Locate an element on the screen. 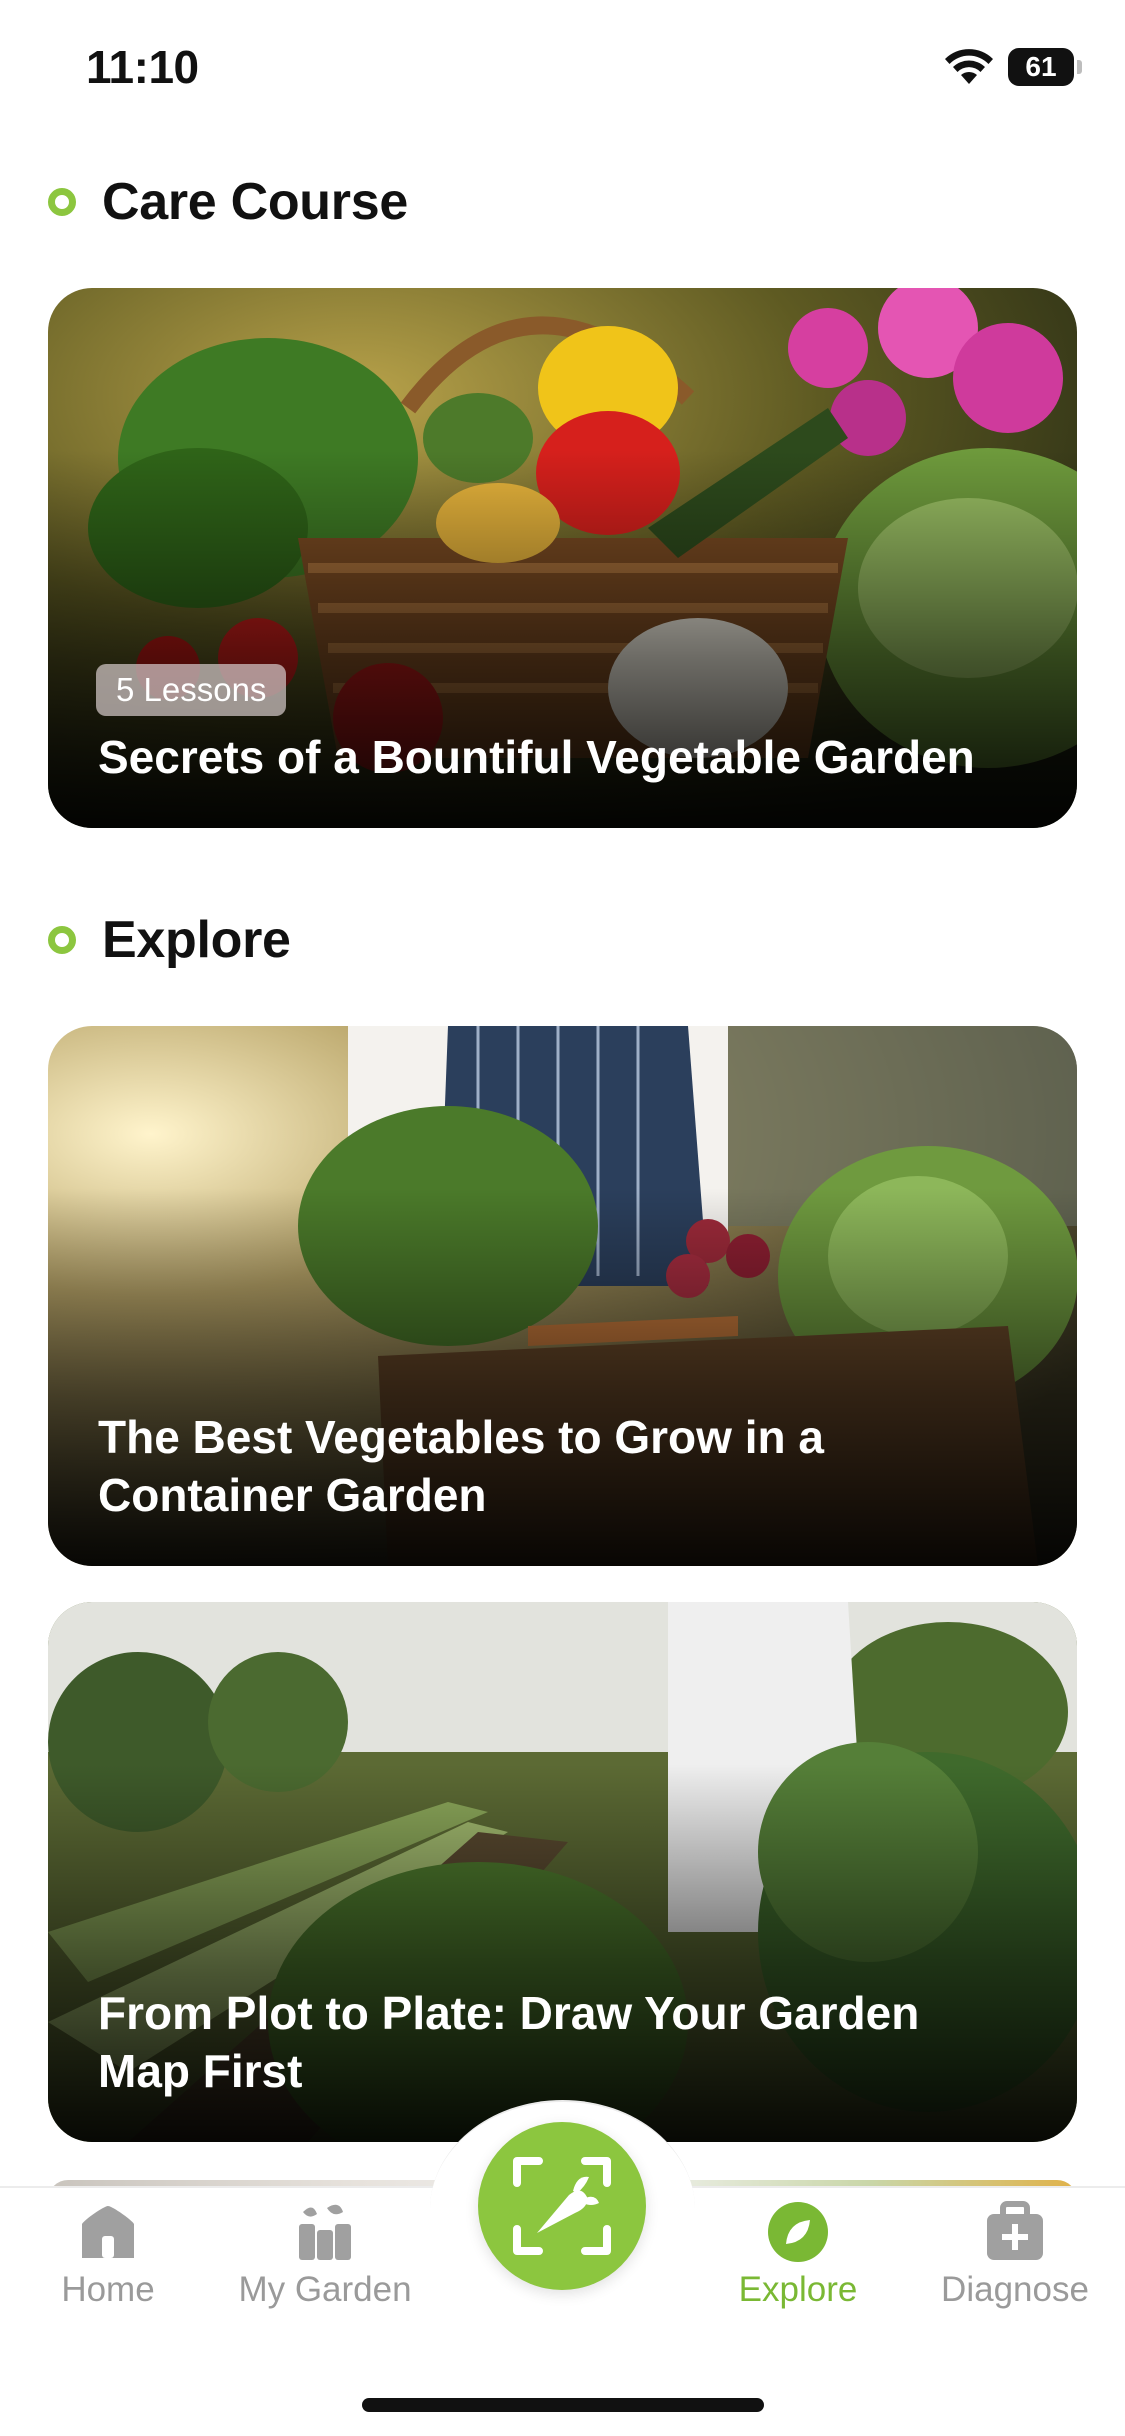  care-course-header: Care Course is located at coordinates (228, 202).